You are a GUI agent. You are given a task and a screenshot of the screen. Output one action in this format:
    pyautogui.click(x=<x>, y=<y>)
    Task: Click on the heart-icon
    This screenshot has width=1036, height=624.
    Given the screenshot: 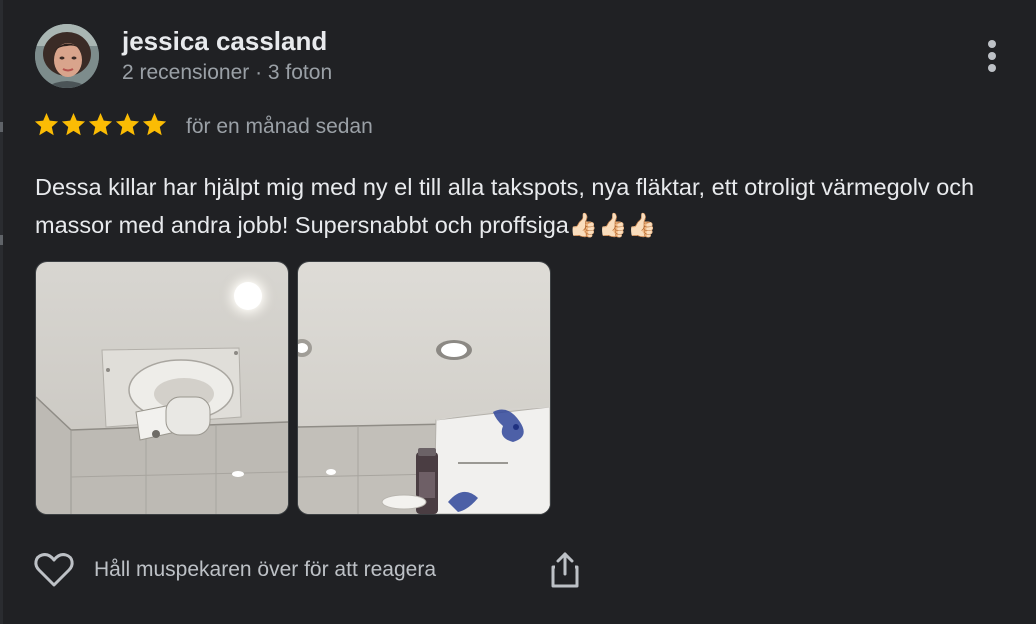 What is the action you would take?
    pyautogui.click(x=54, y=570)
    